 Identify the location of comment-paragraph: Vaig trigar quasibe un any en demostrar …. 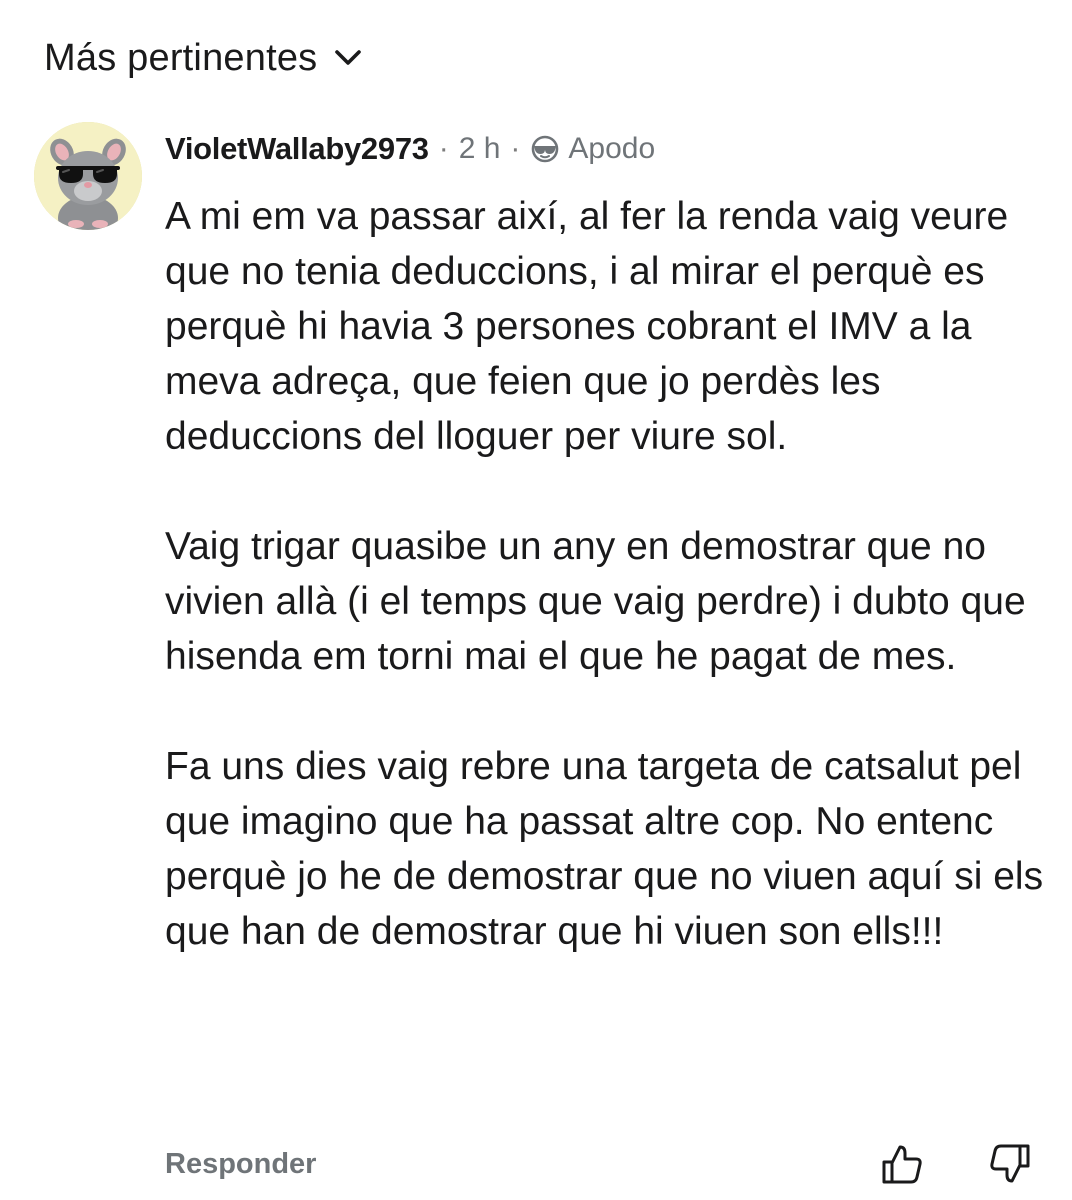
(595, 601).